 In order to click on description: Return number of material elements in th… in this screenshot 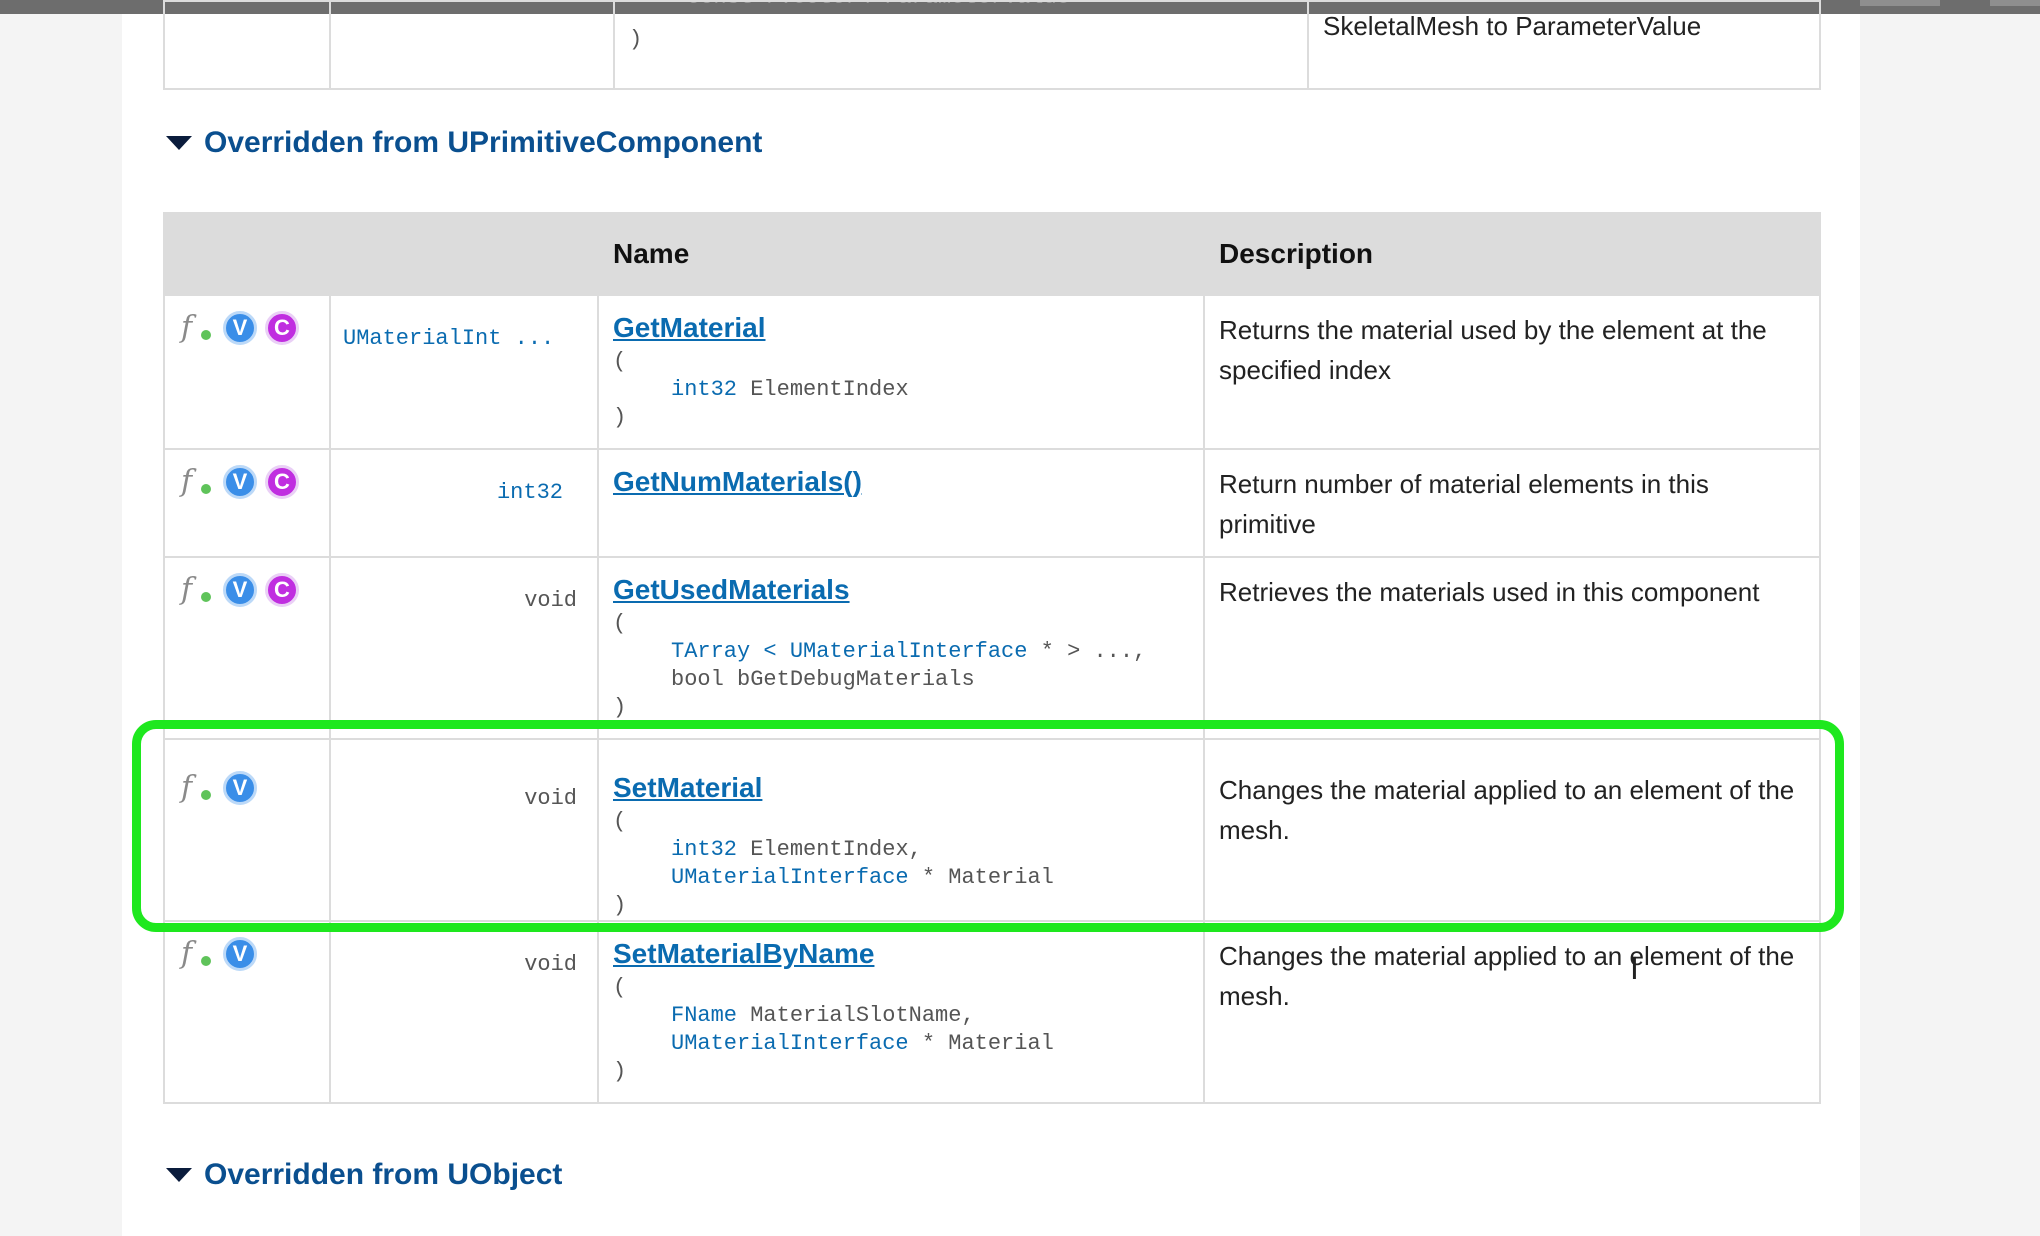, I will do `click(1512, 503)`.